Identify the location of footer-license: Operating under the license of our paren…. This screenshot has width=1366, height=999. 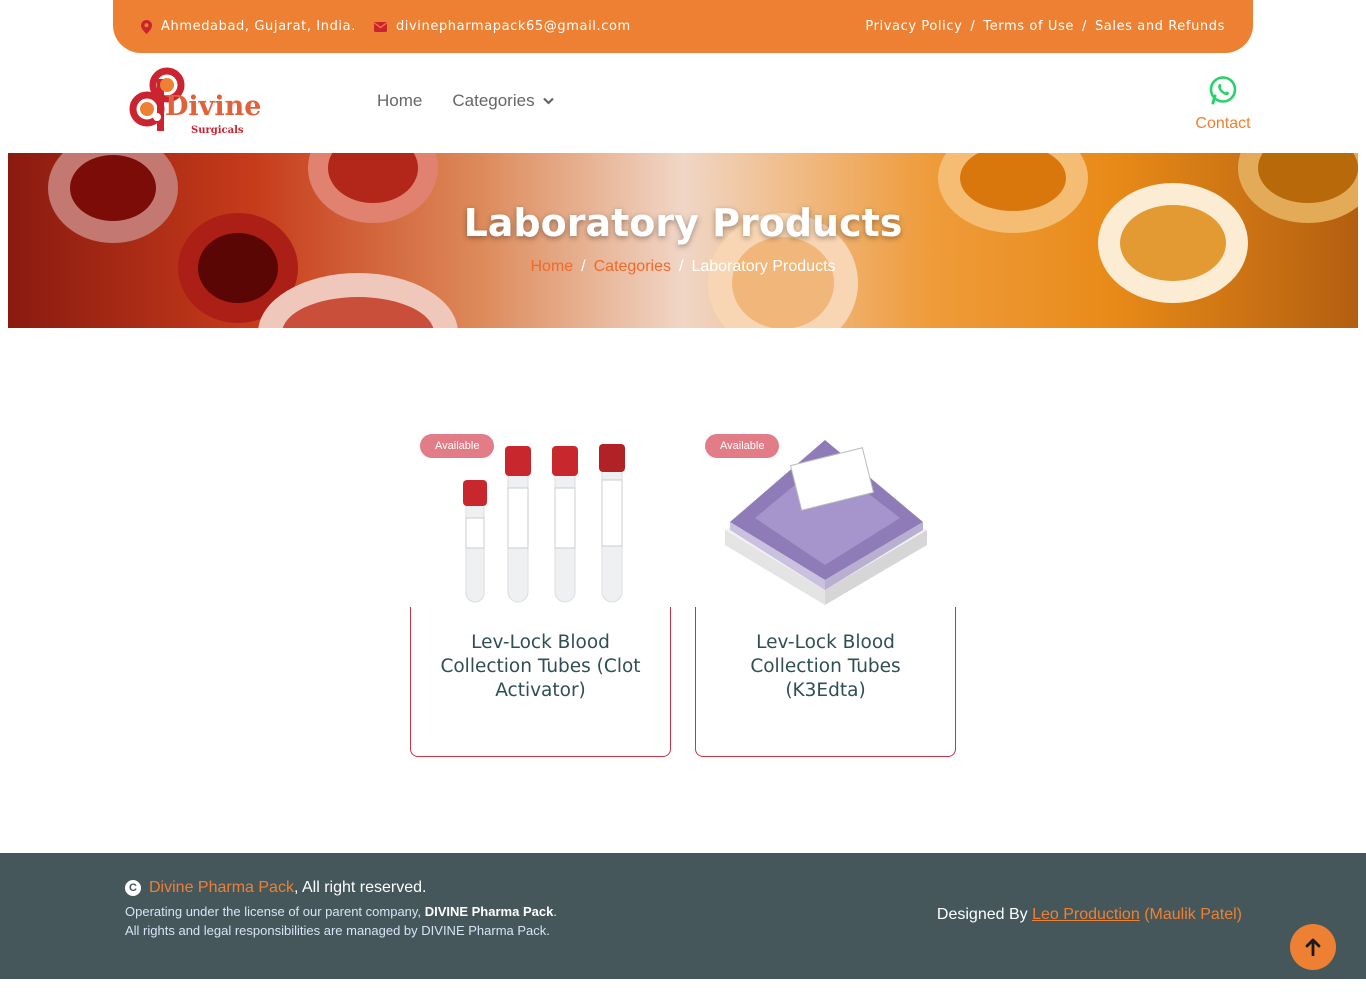
(341, 921).